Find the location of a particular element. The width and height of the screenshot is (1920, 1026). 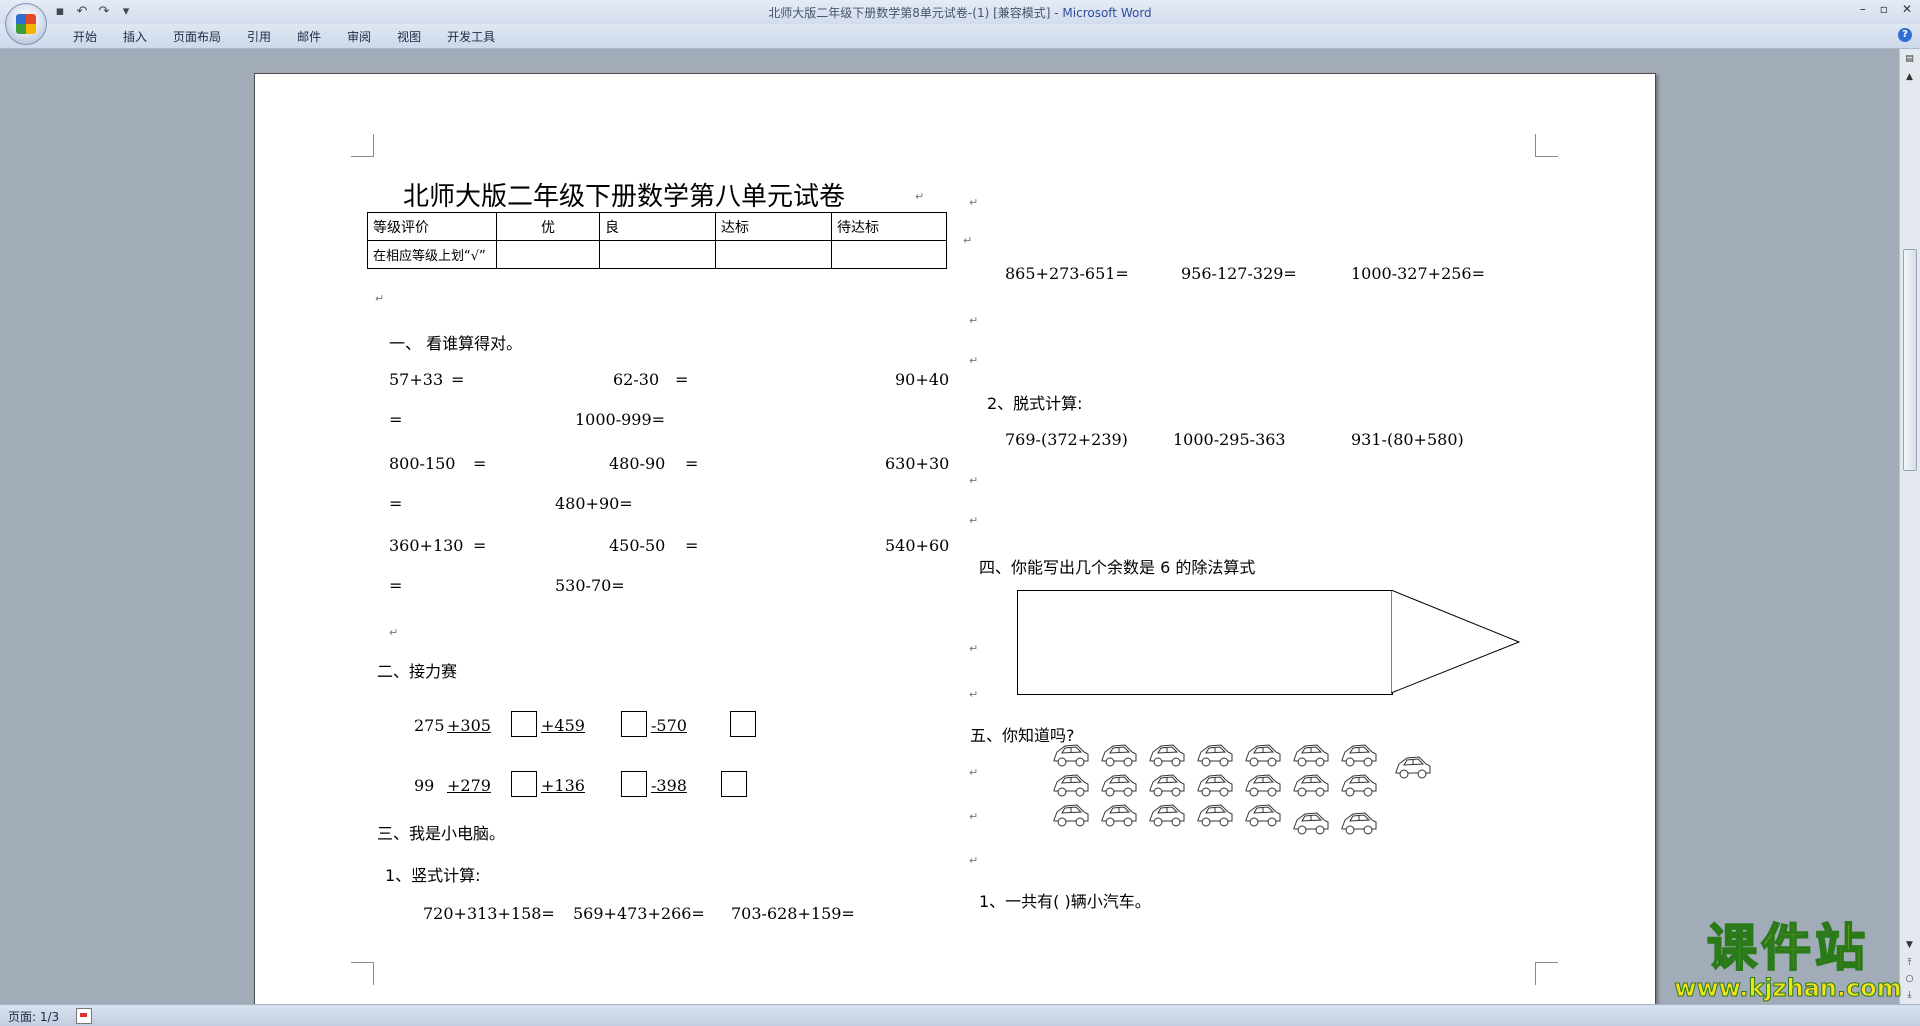

tab-references: 引用 is located at coordinates (259, 37).